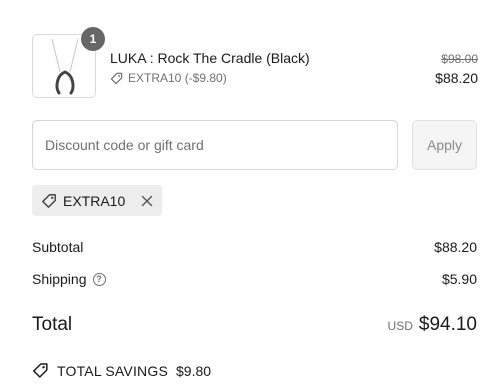  Describe the element at coordinates (444, 145) in the screenshot. I see `apply-button: Apply` at that location.